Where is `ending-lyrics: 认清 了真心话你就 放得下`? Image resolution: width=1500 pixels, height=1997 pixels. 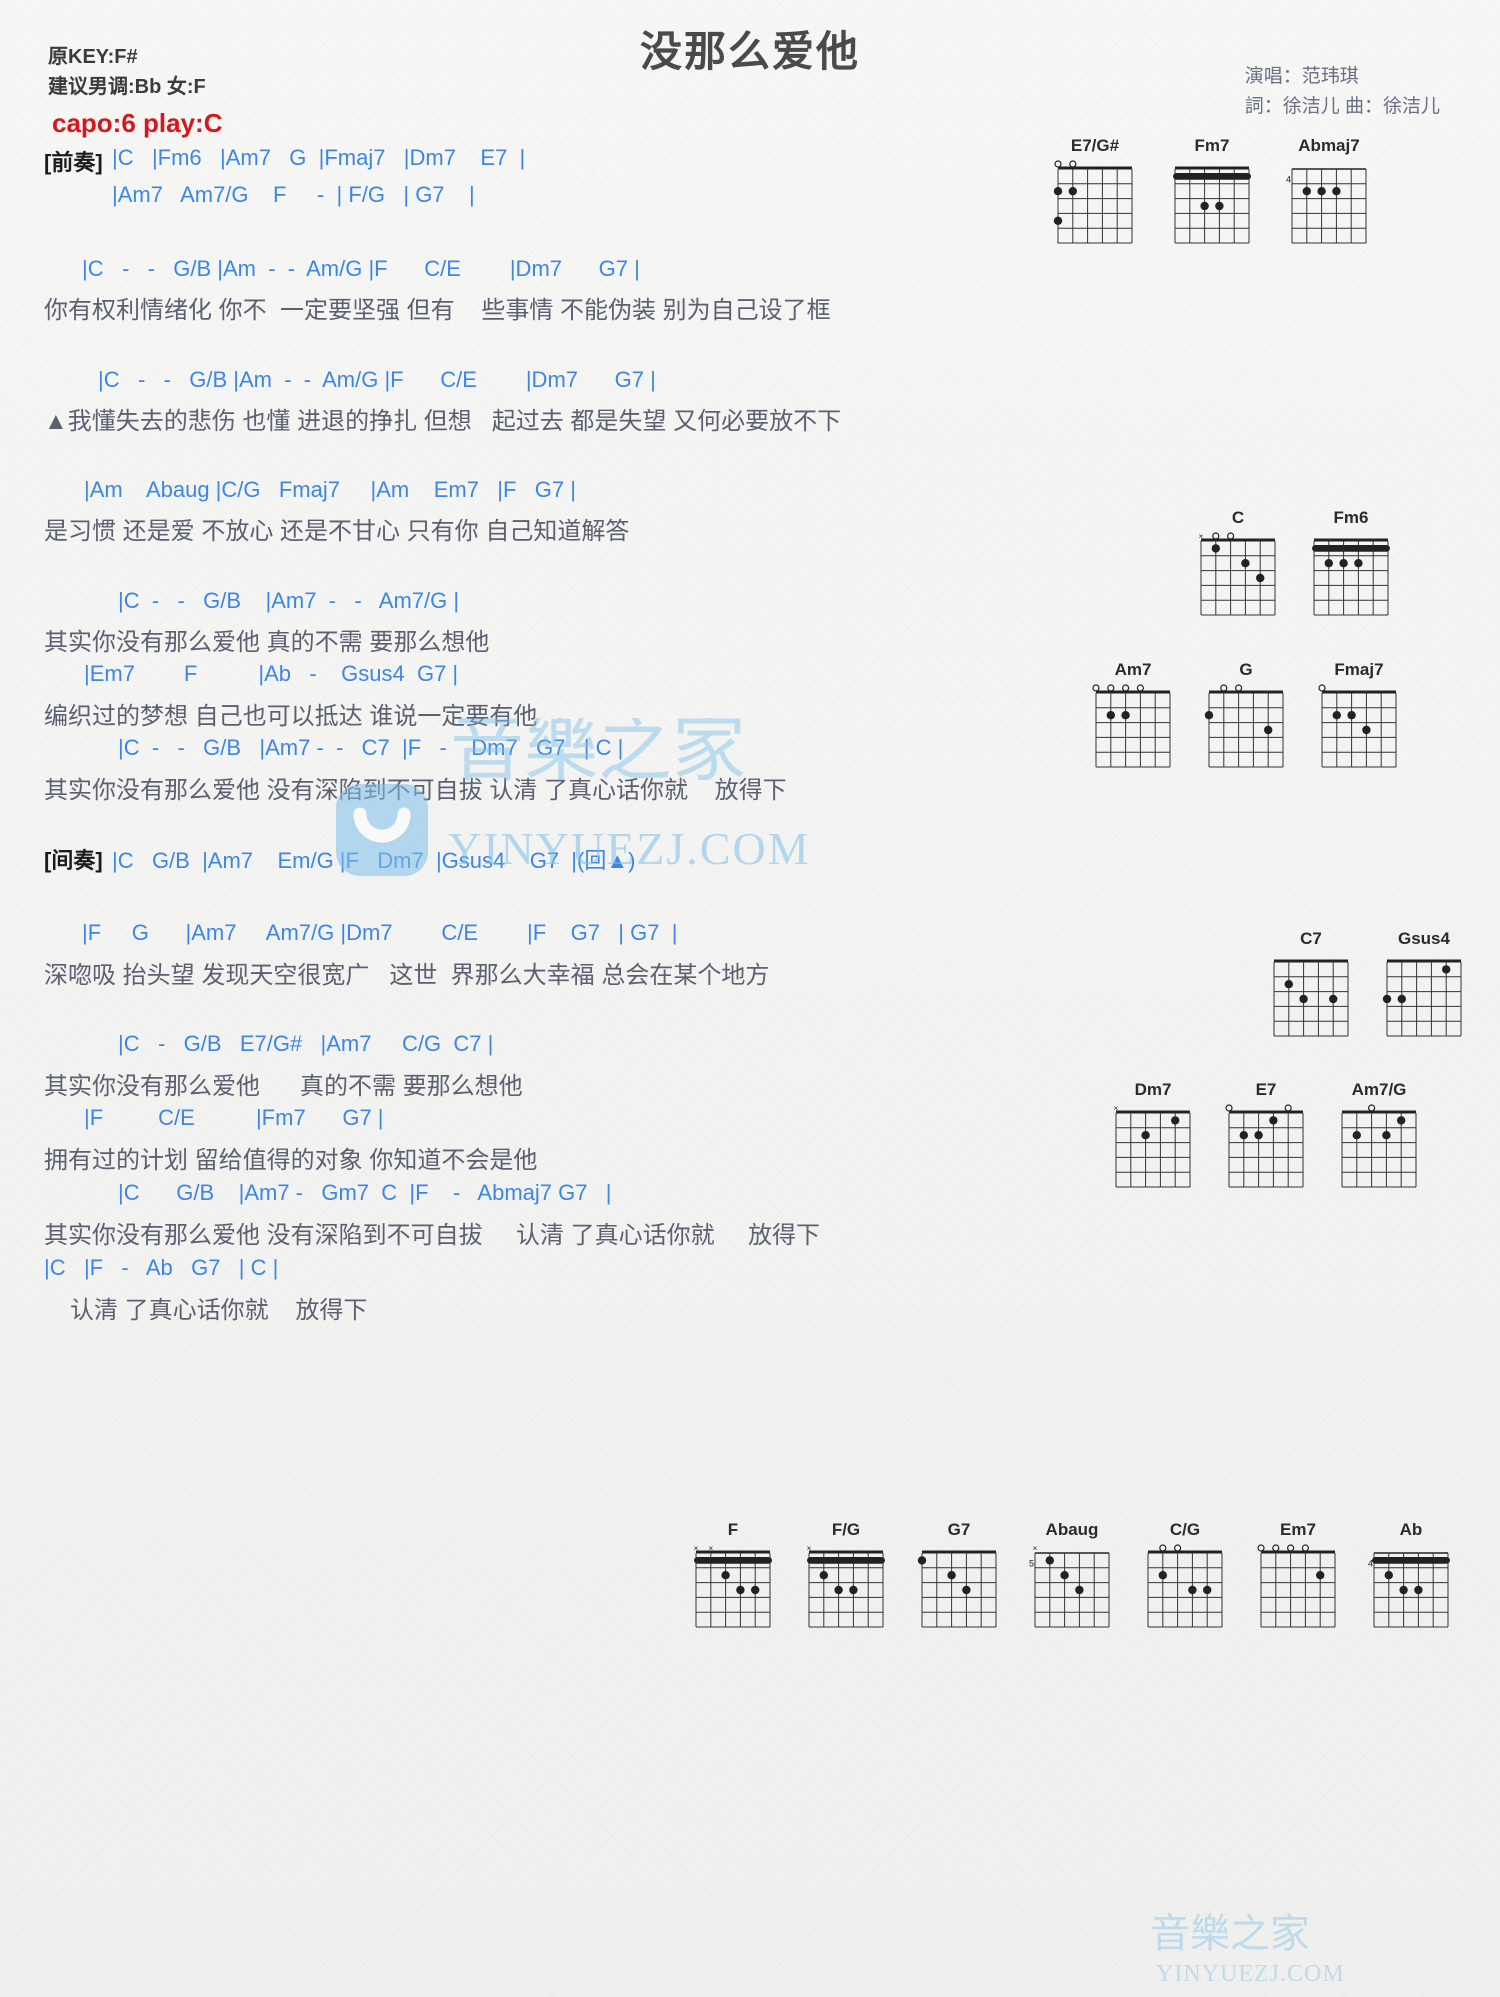 ending-lyrics: 认清 了真心话你就 放得下 is located at coordinates (219, 1310).